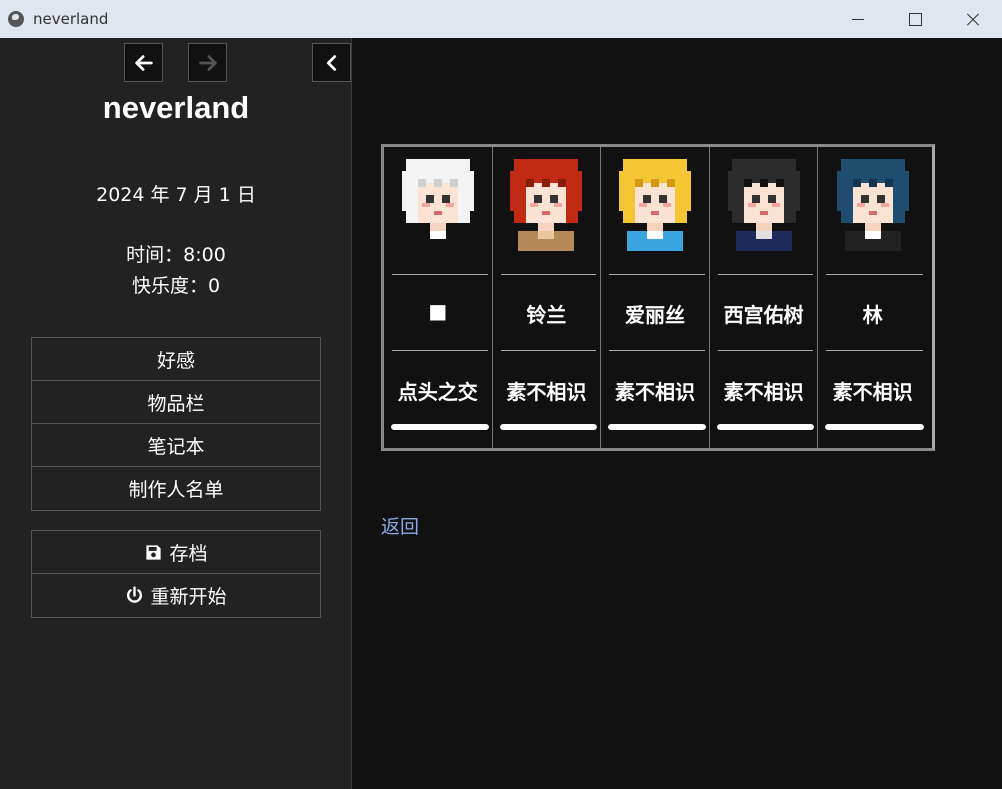  Describe the element at coordinates (188, 597) in the screenshot. I see `restart-label: 重新开始` at that location.